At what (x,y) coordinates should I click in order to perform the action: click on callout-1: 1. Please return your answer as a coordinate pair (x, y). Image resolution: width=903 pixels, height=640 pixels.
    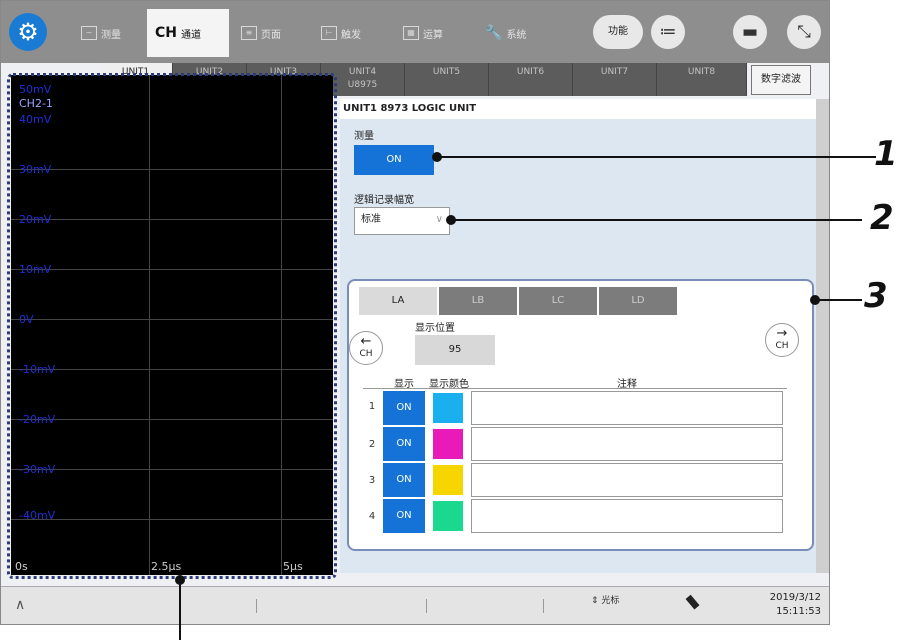
    Looking at the image, I should click on (886, 154).